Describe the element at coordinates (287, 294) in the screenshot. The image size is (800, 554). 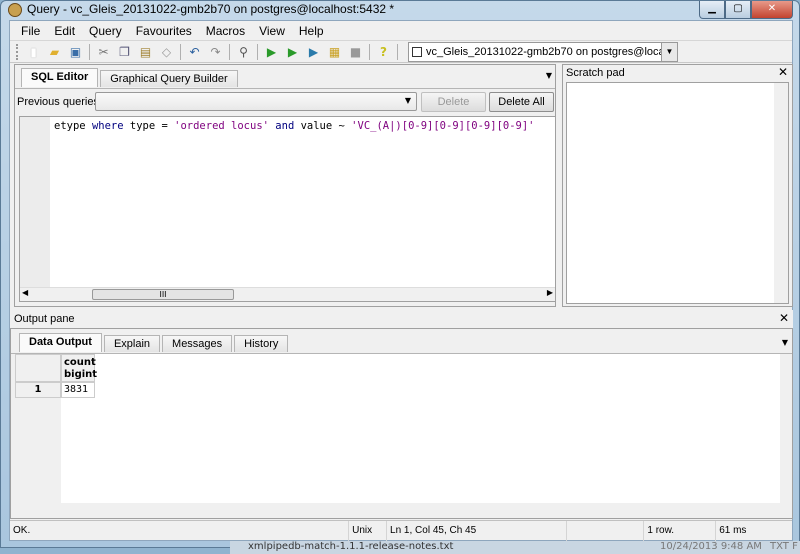
I see `horizontal-scrollbar: ◀ III ▶` at that location.